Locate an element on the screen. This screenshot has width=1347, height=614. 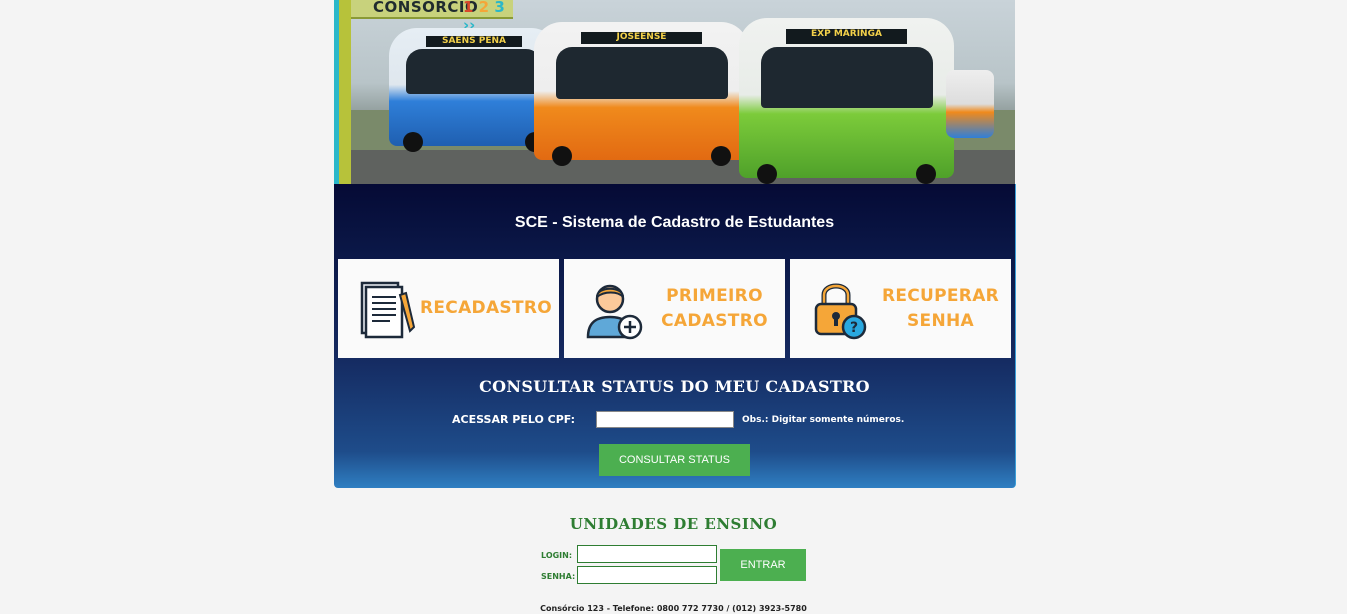
cpf-input is located at coordinates (665, 419).